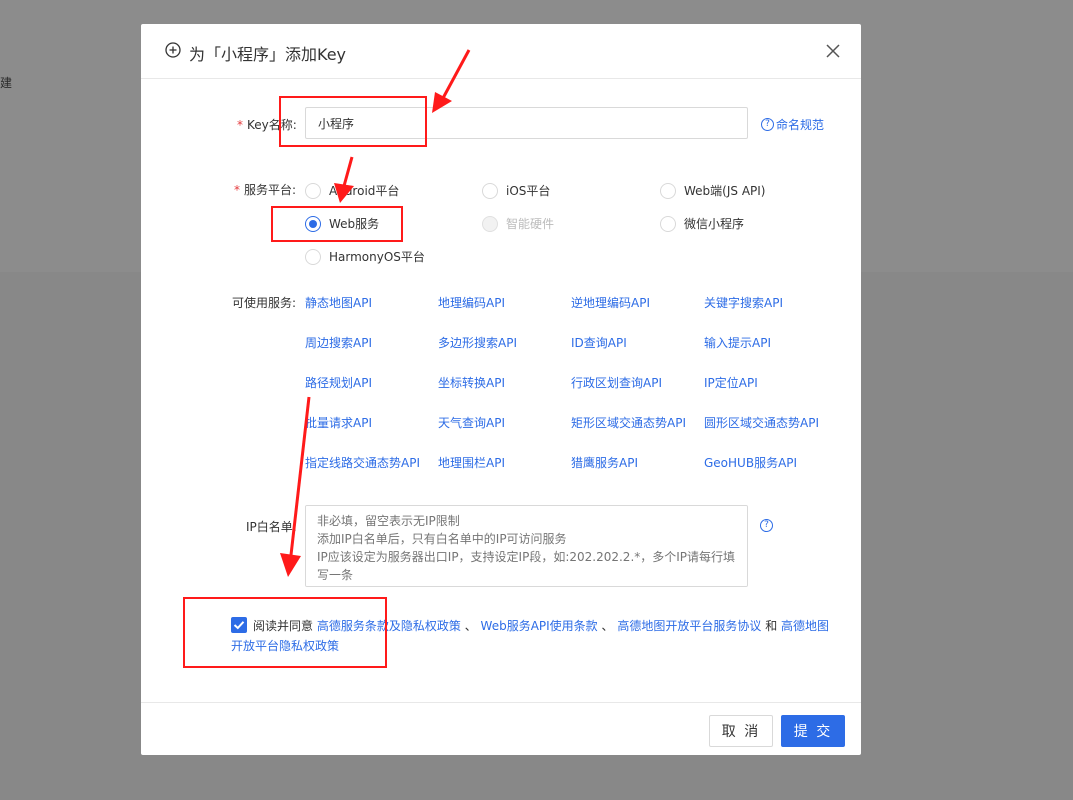  I want to click on service-link: 坐标转换API, so click(471, 382).